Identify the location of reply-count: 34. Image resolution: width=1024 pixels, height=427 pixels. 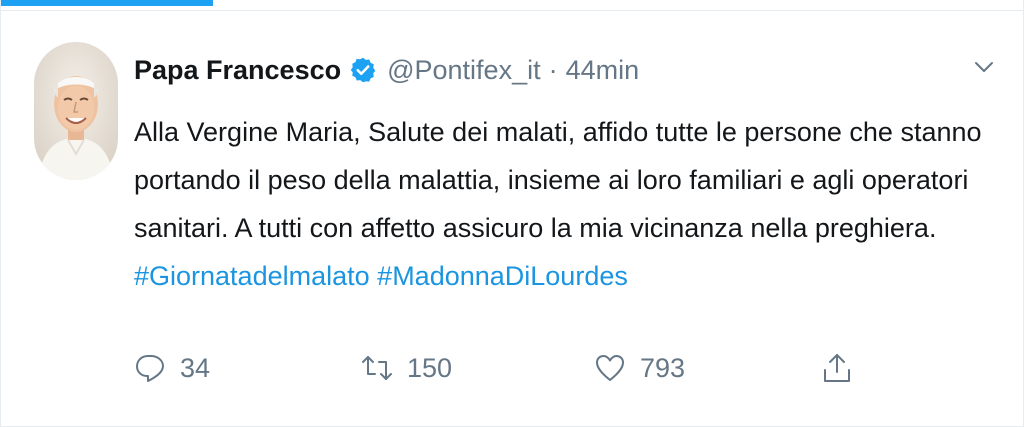
(195, 367).